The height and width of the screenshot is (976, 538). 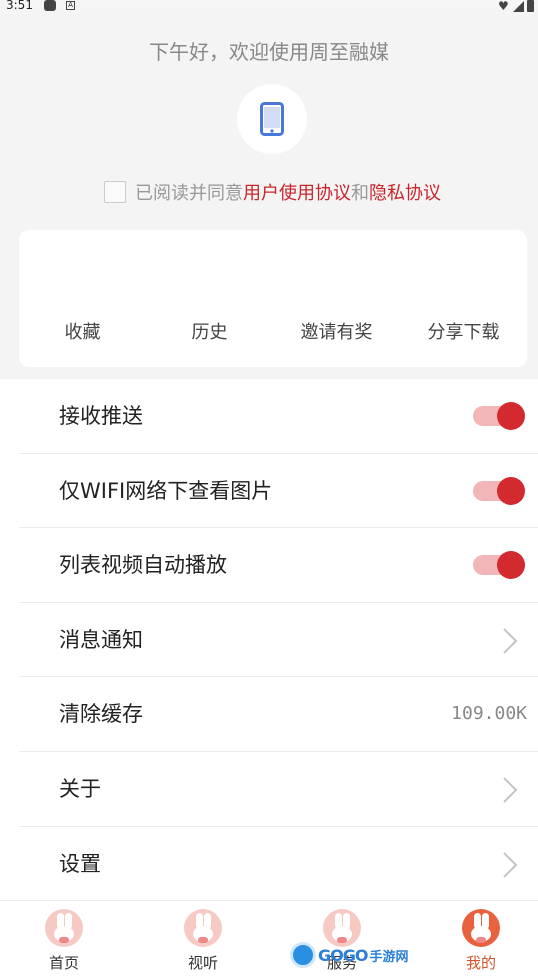 I want to click on quick-actions-card: 收藏 历史 邀请有奖 分享下载, so click(x=273, y=298).